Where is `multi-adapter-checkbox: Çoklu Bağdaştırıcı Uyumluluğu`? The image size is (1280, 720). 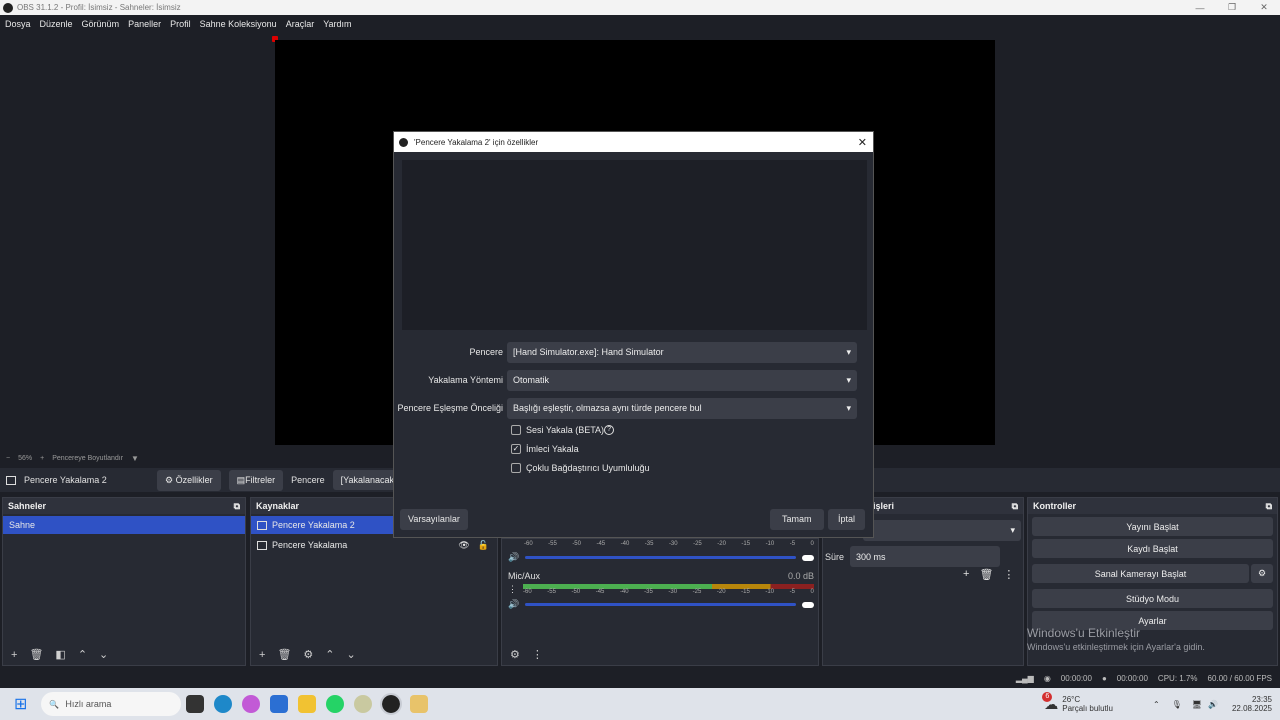
multi-adapter-checkbox: Çoklu Bağdaştırıcı Uyumluluğu is located at coordinates (580, 468).